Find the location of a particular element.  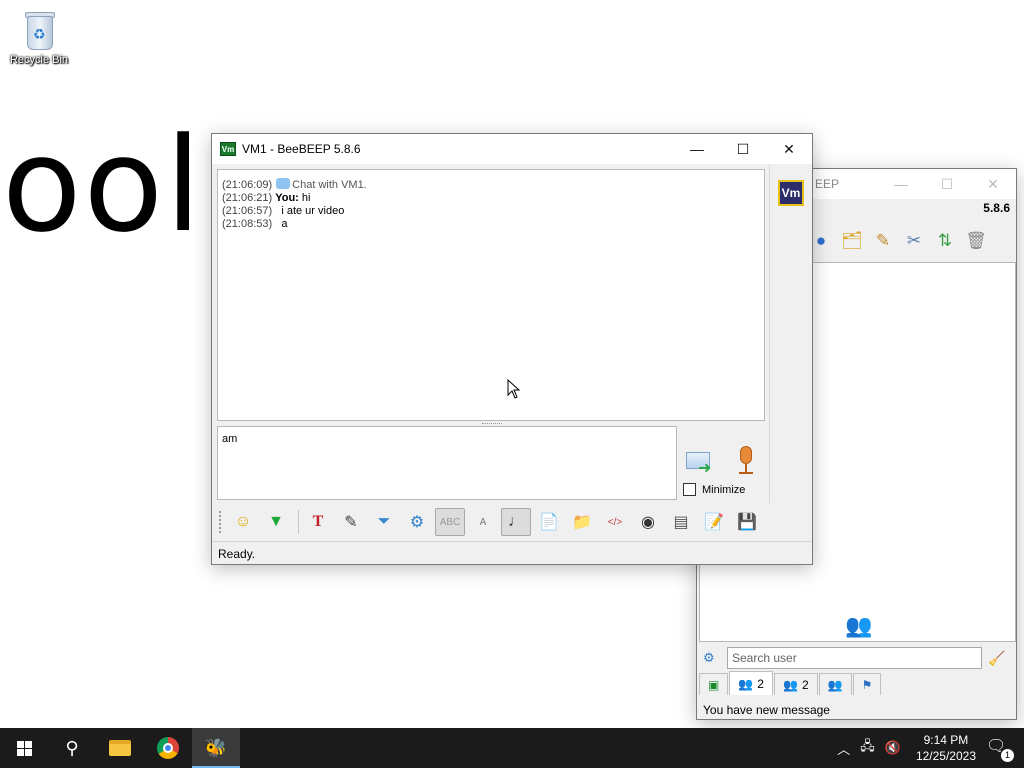

folder-icon is located at coordinates (120, 748).